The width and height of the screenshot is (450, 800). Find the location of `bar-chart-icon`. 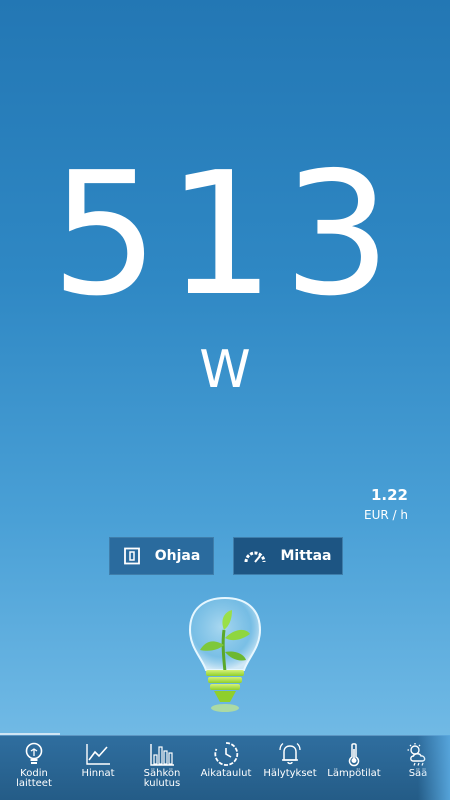

bar-chart-icon is located at coordinates (162, 755).